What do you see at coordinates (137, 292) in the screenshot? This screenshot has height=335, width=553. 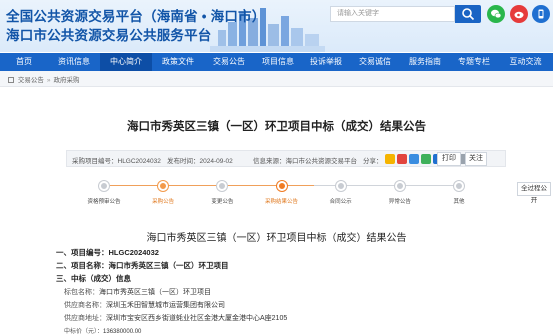 I see `content-field-0: 标包名称：海口市秀英区三镇（一区）环卫项目` at bounding box center [137, 292].